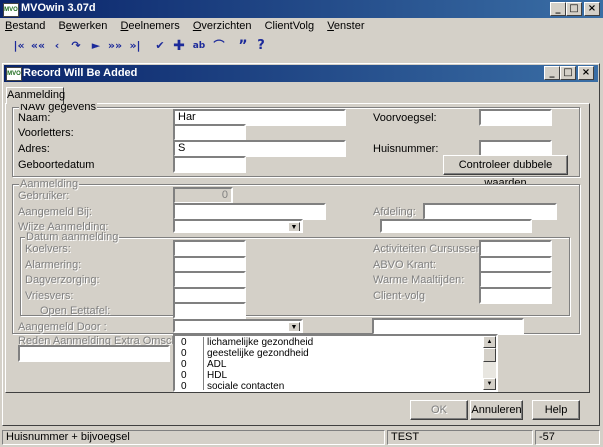 The height and width of the screenshot is (447, 603). I want to click on list-item-label: HDL, so click(215, 375).